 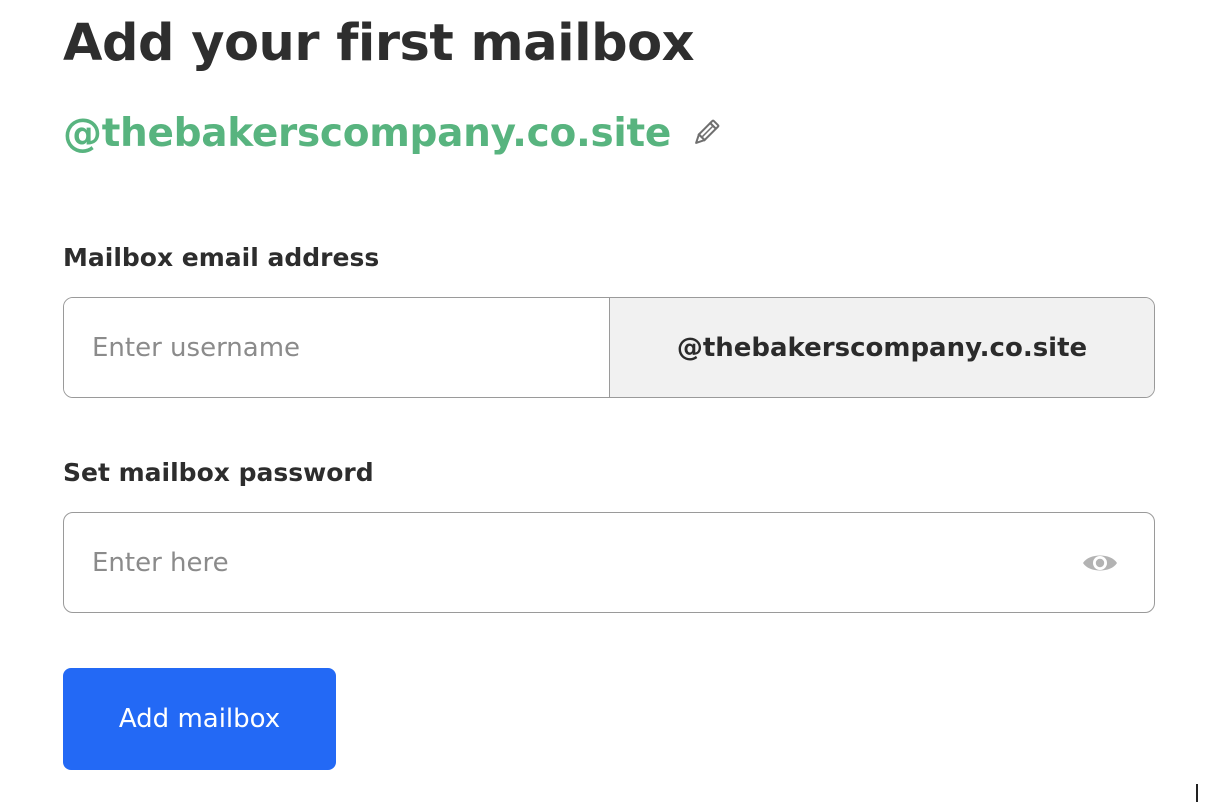 I want to click on email-label: Mailbox email address, so click(x=221, y=257).